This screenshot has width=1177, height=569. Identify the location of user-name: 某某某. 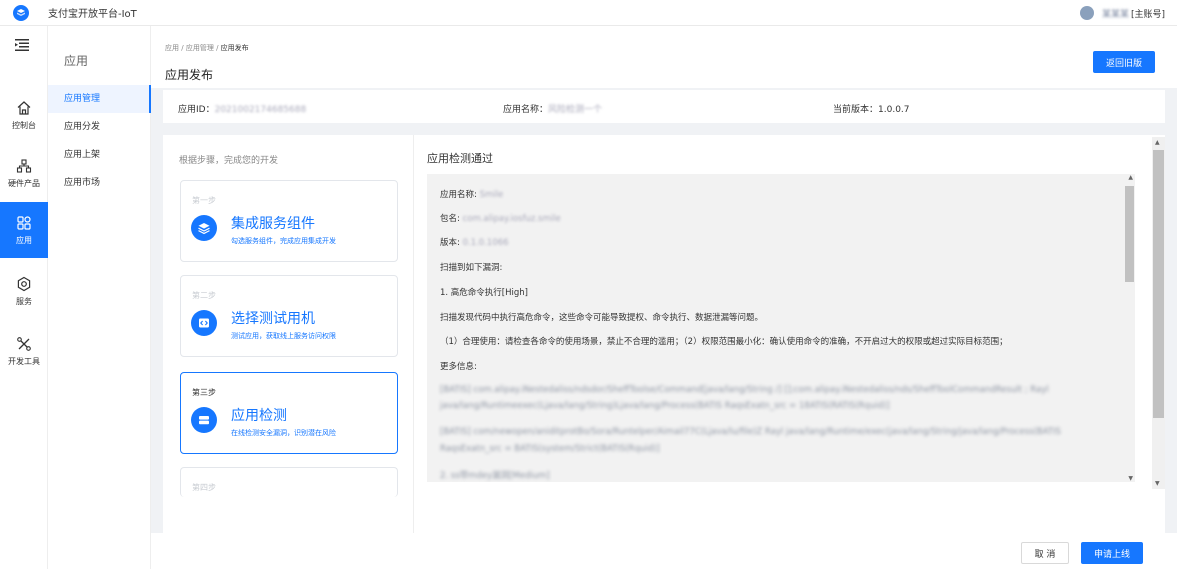
(1115, 14).